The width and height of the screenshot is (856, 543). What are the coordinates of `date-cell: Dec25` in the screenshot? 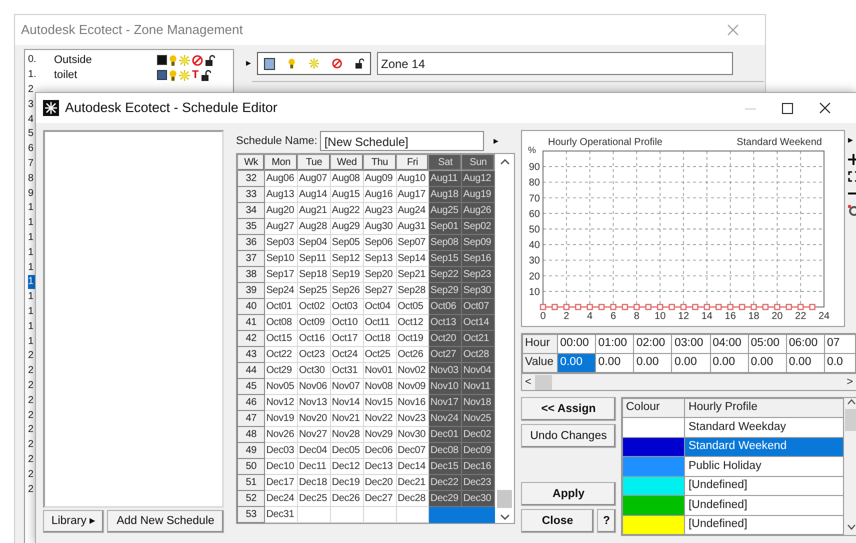 It's located at (314, 498).